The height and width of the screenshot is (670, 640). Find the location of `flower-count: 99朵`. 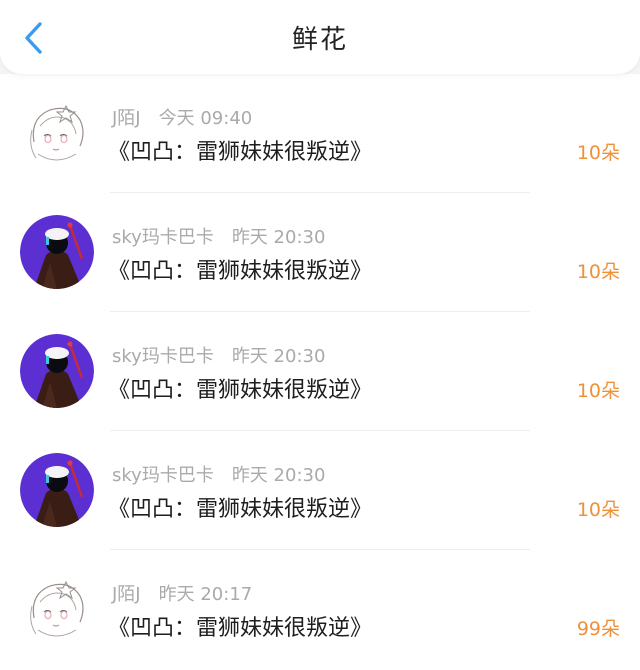

flower-count: 99朵 is located at coordinates (598, 629).